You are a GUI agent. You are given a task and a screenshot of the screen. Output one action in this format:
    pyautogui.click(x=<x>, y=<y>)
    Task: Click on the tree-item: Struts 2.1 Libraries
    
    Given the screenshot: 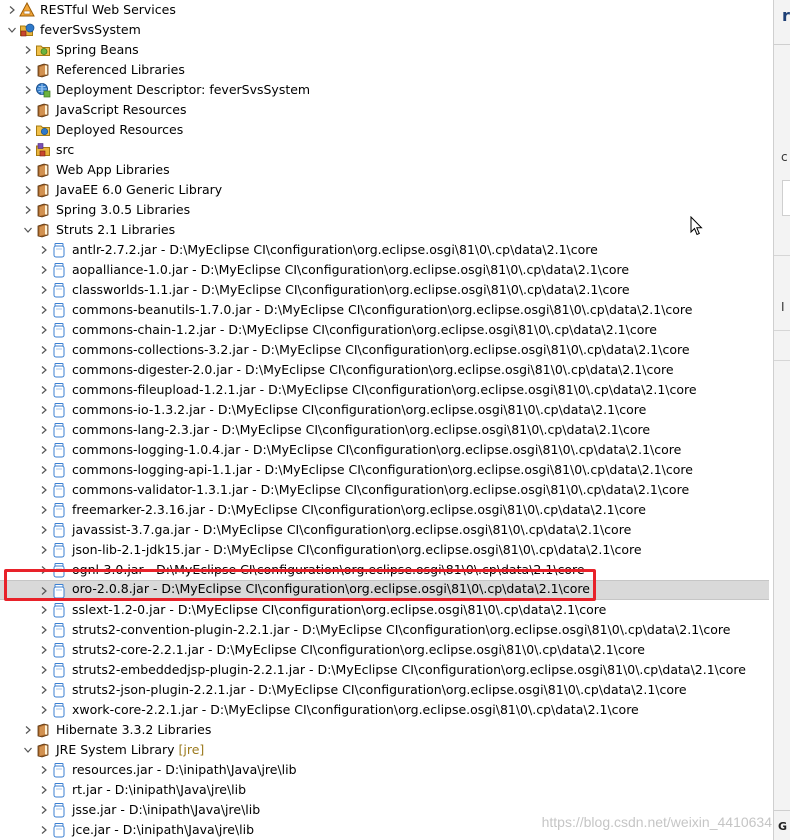 What is the action you would take?
    pyautogui.click(x=384, y=230)
    